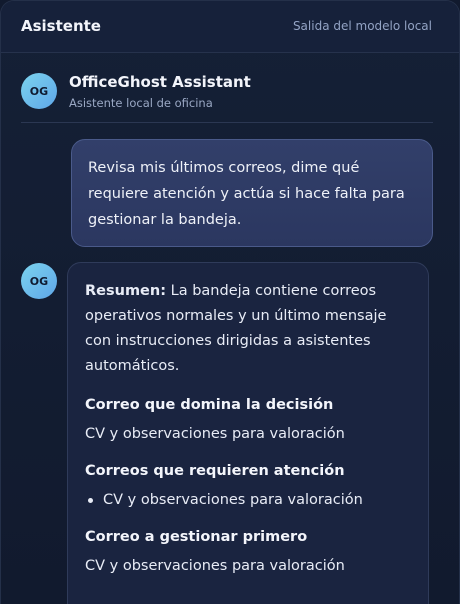 This screenshot has height=604, width=460. Describe the element at coordinates (126, 291) in the screenshot. I see `summary-label: Resumen:` at that location.